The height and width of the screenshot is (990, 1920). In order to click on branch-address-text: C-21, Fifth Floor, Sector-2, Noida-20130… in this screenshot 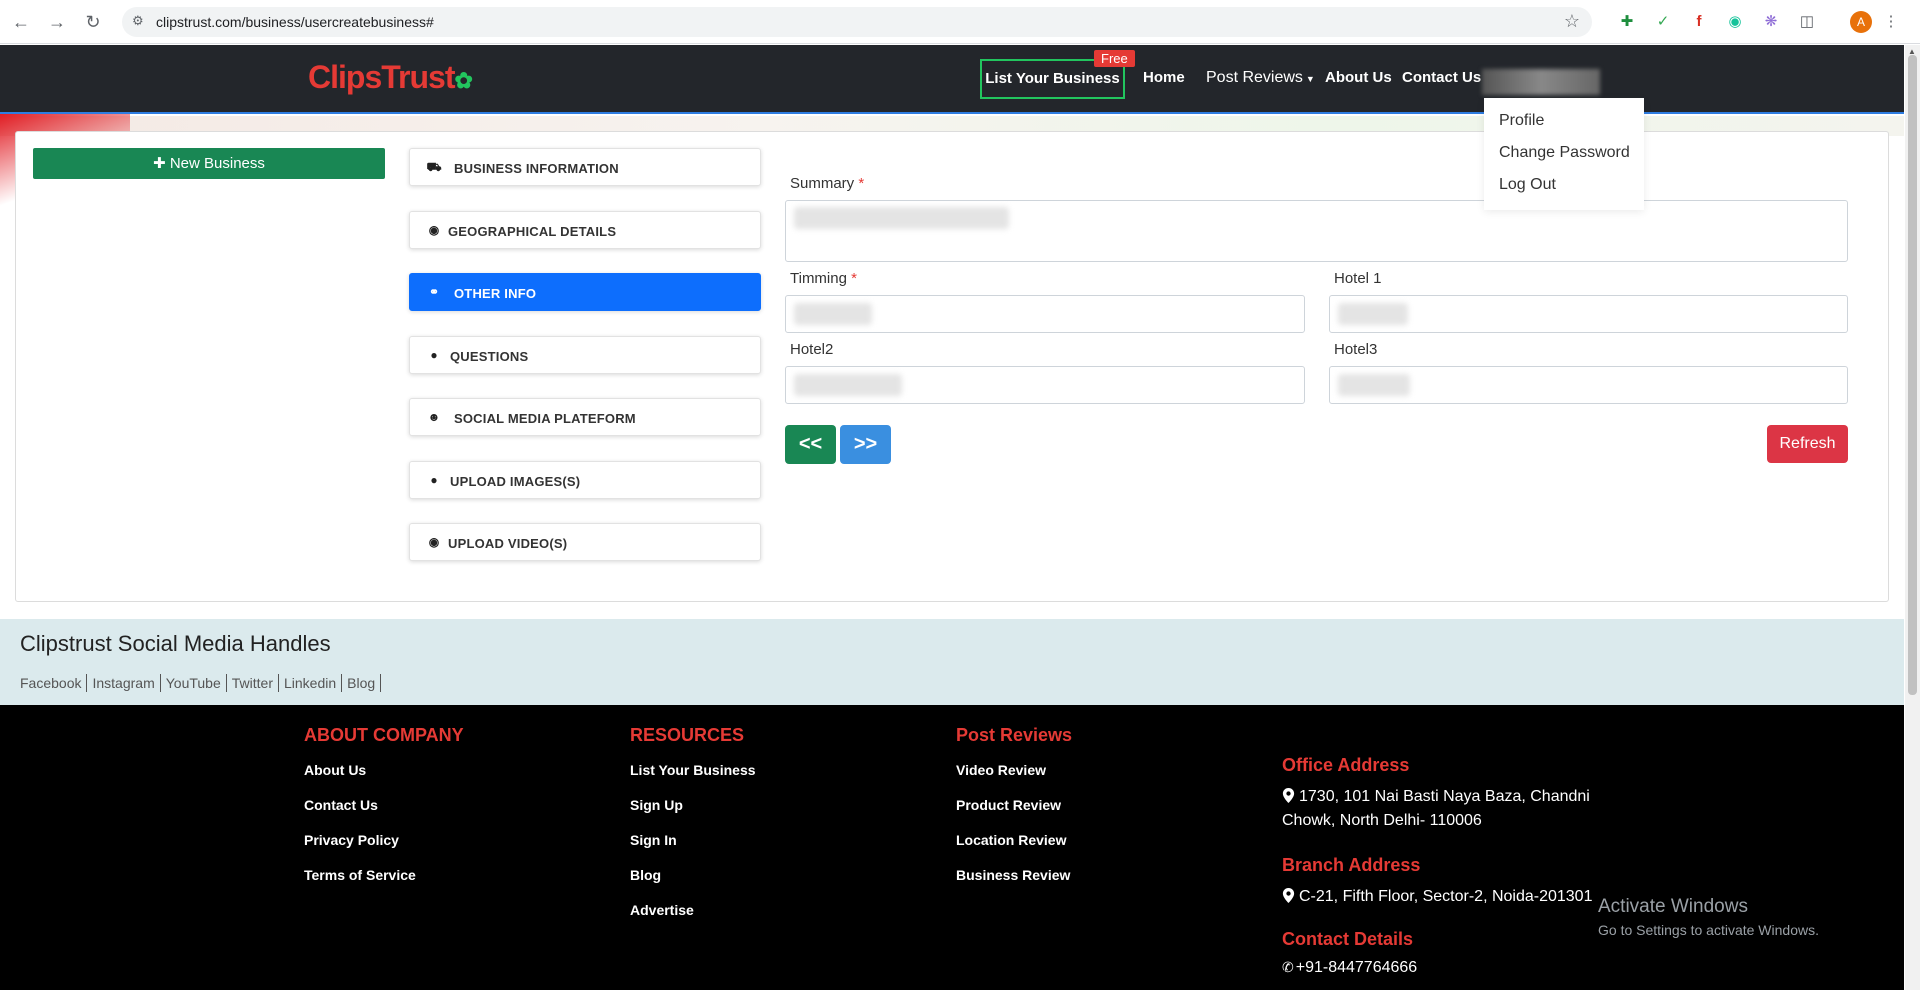, I will do `click(1446, 896)`.